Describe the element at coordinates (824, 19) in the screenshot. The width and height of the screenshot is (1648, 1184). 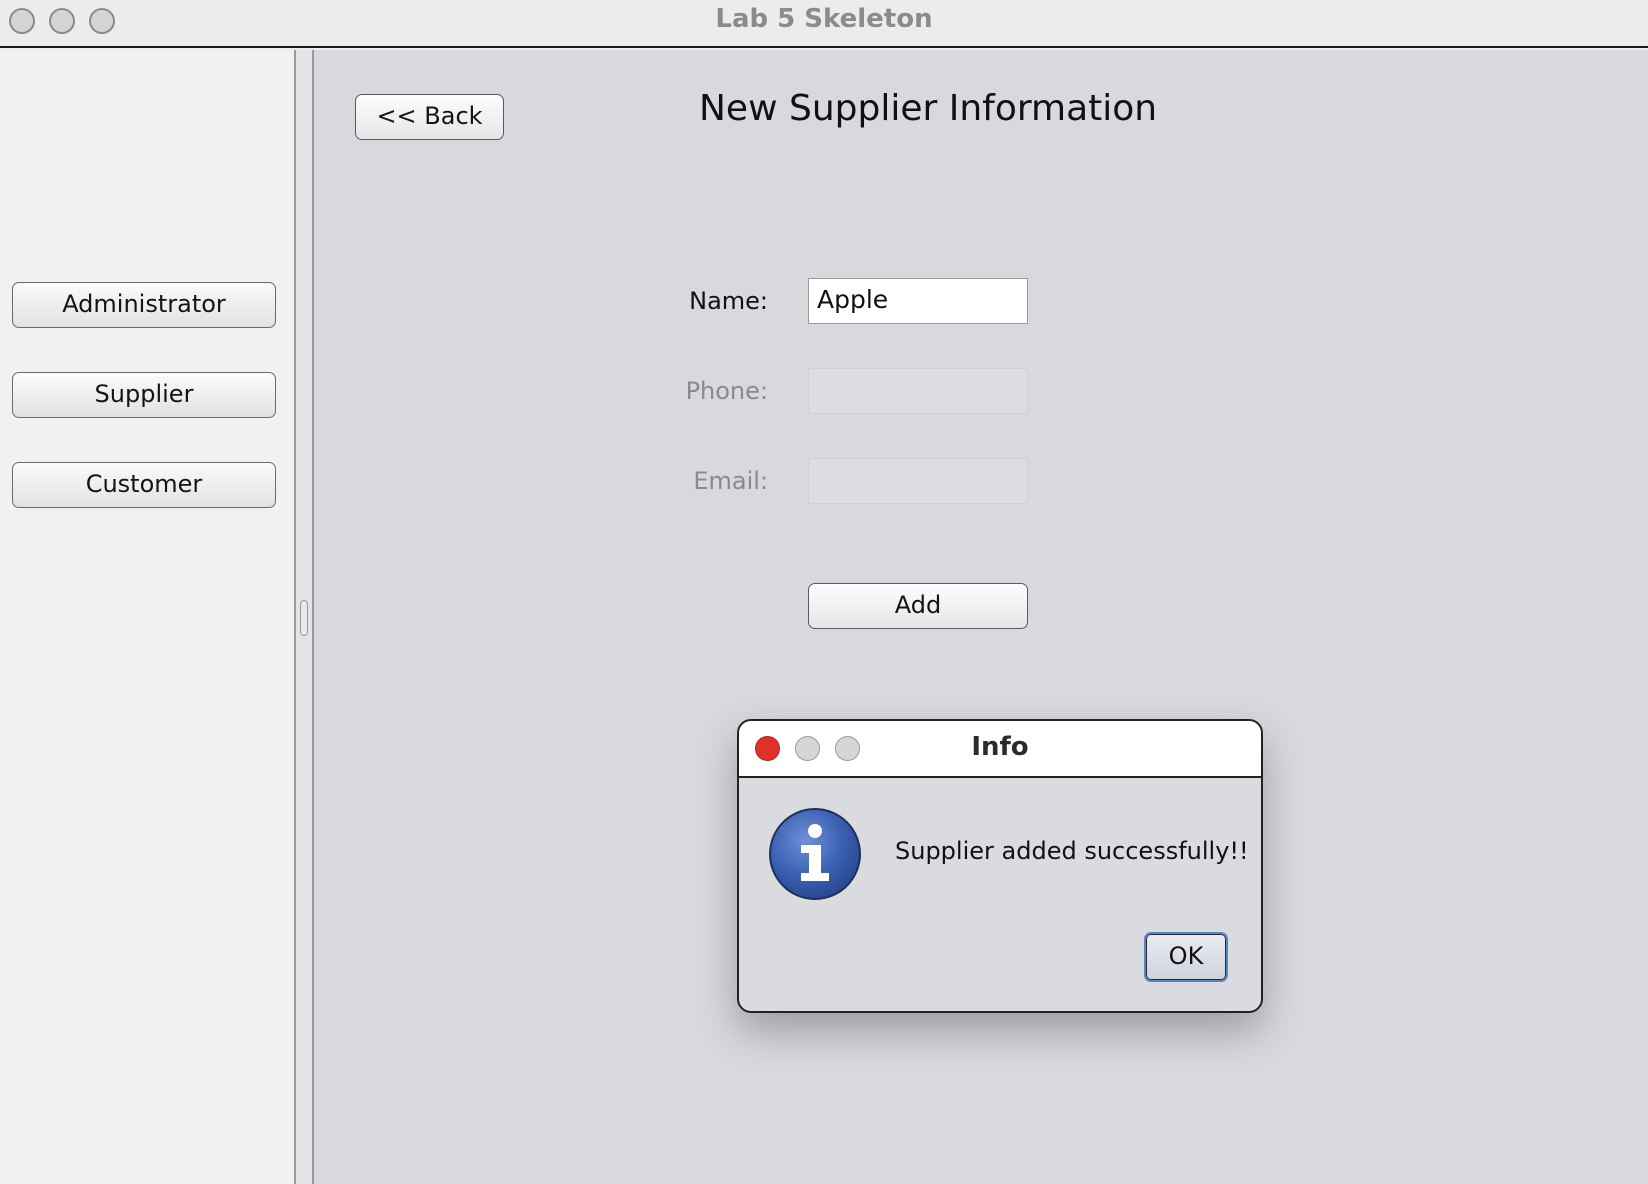
I see `window-title: Lab 5 Skeleton` at that location.